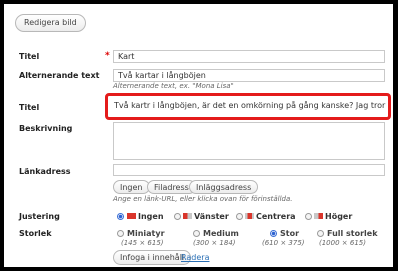  I want to click on size-medium-dims: (300 × 184), so click(214, 243).